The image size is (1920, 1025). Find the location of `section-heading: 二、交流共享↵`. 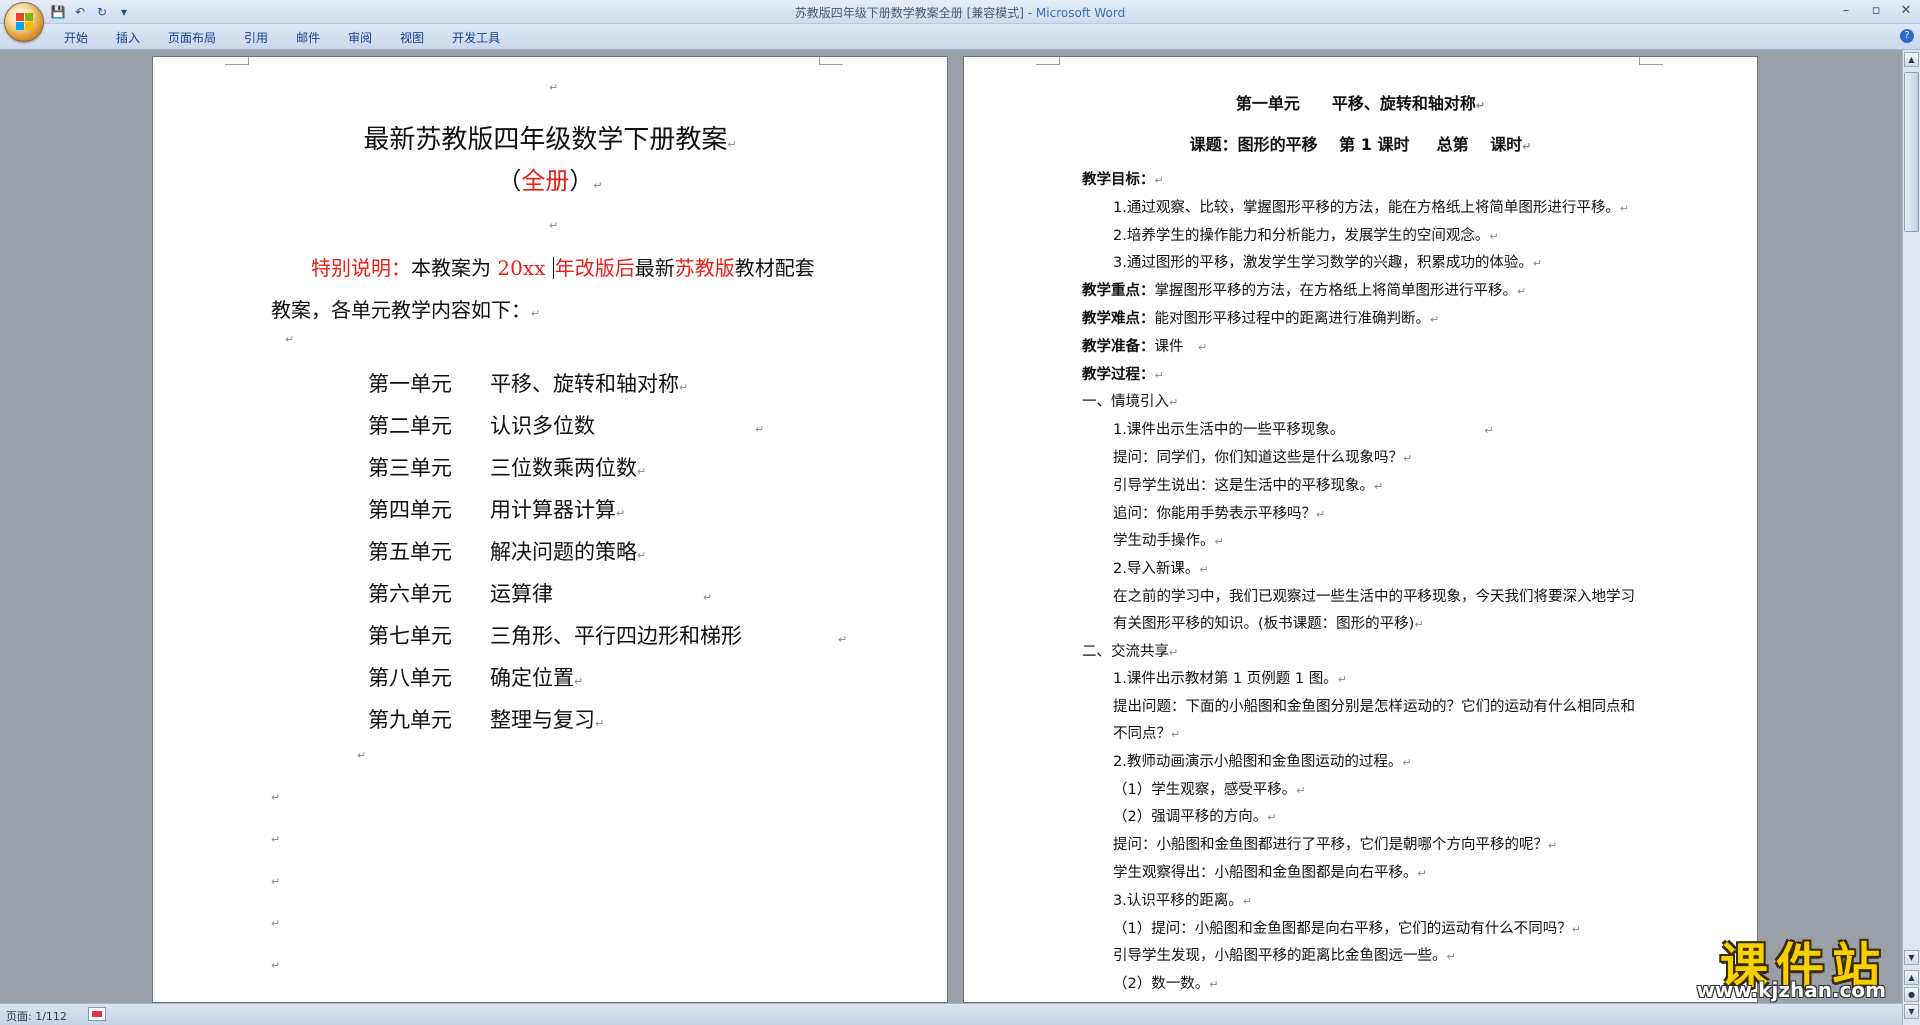

section-heading: 二、交流共享↵ is located at coordinates (1130, 651).